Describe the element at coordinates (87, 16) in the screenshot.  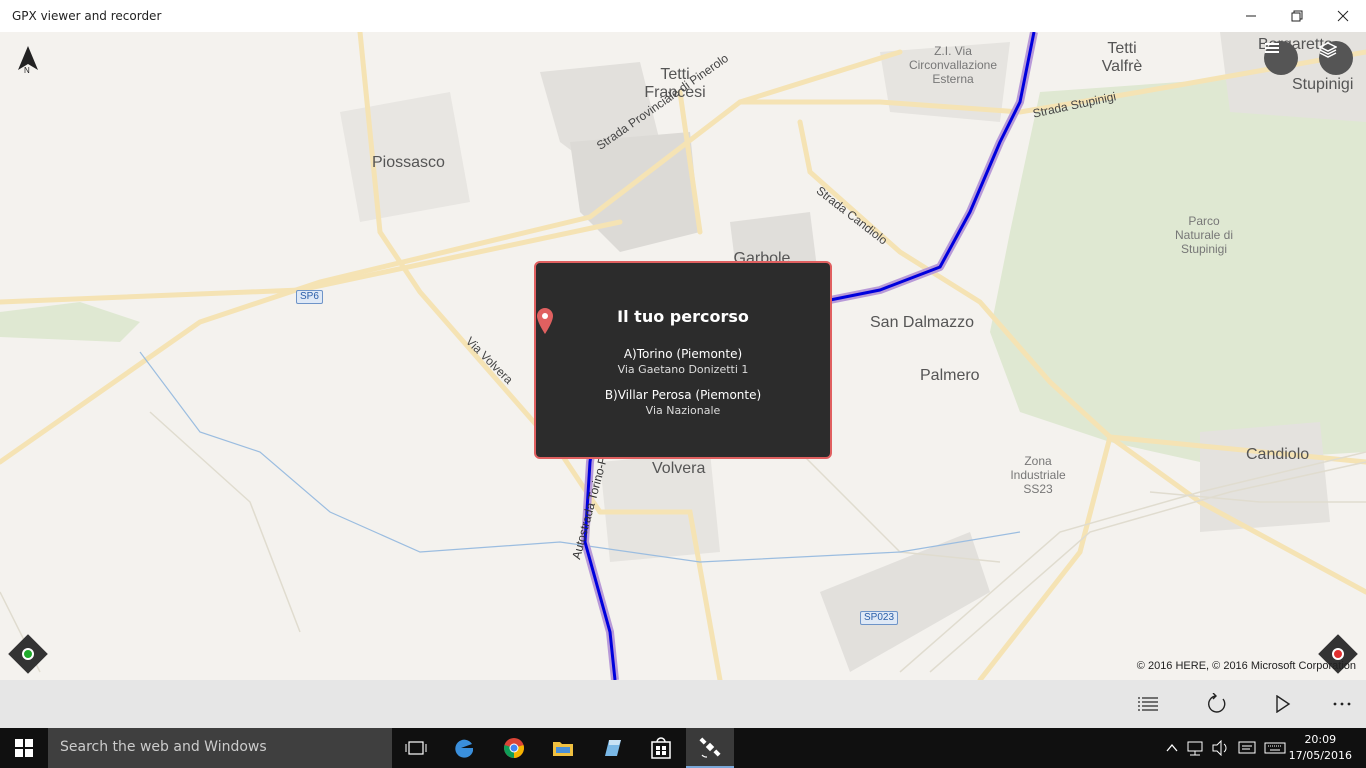
I see `window-title: GPX viewer and recorder` at that location.